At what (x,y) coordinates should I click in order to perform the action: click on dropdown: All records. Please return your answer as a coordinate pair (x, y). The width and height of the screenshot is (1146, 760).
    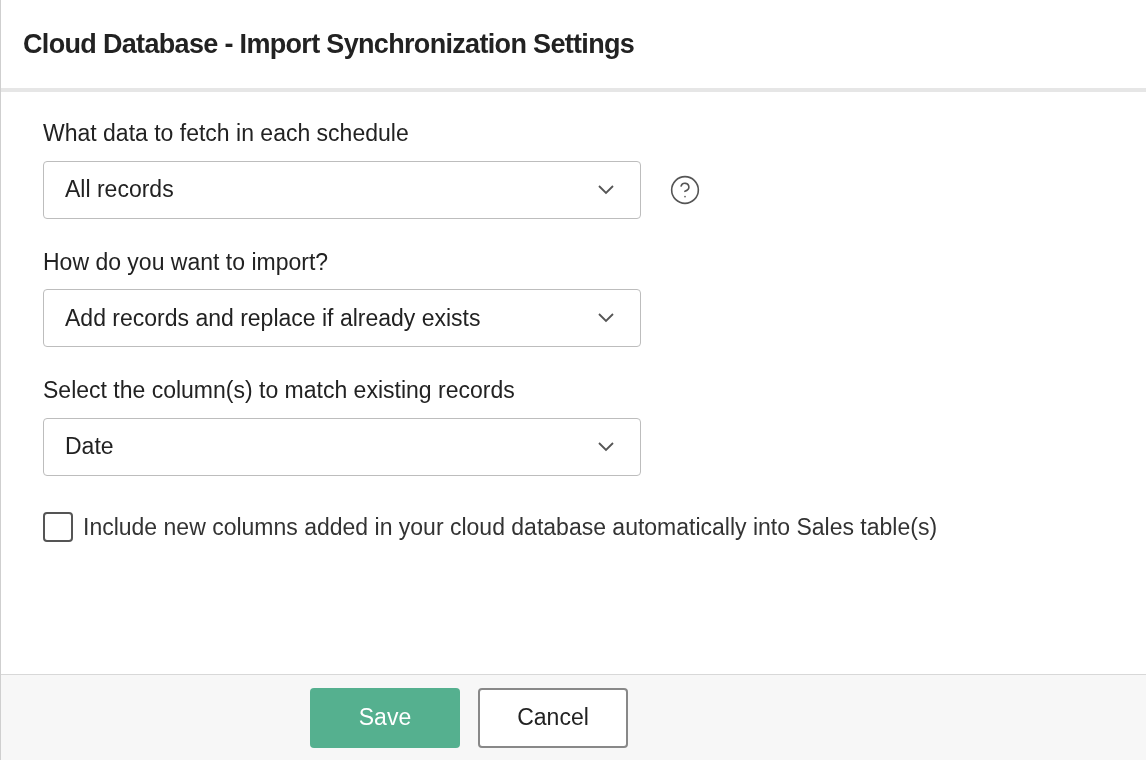
    Looking at the image, I should click on (342, 189).